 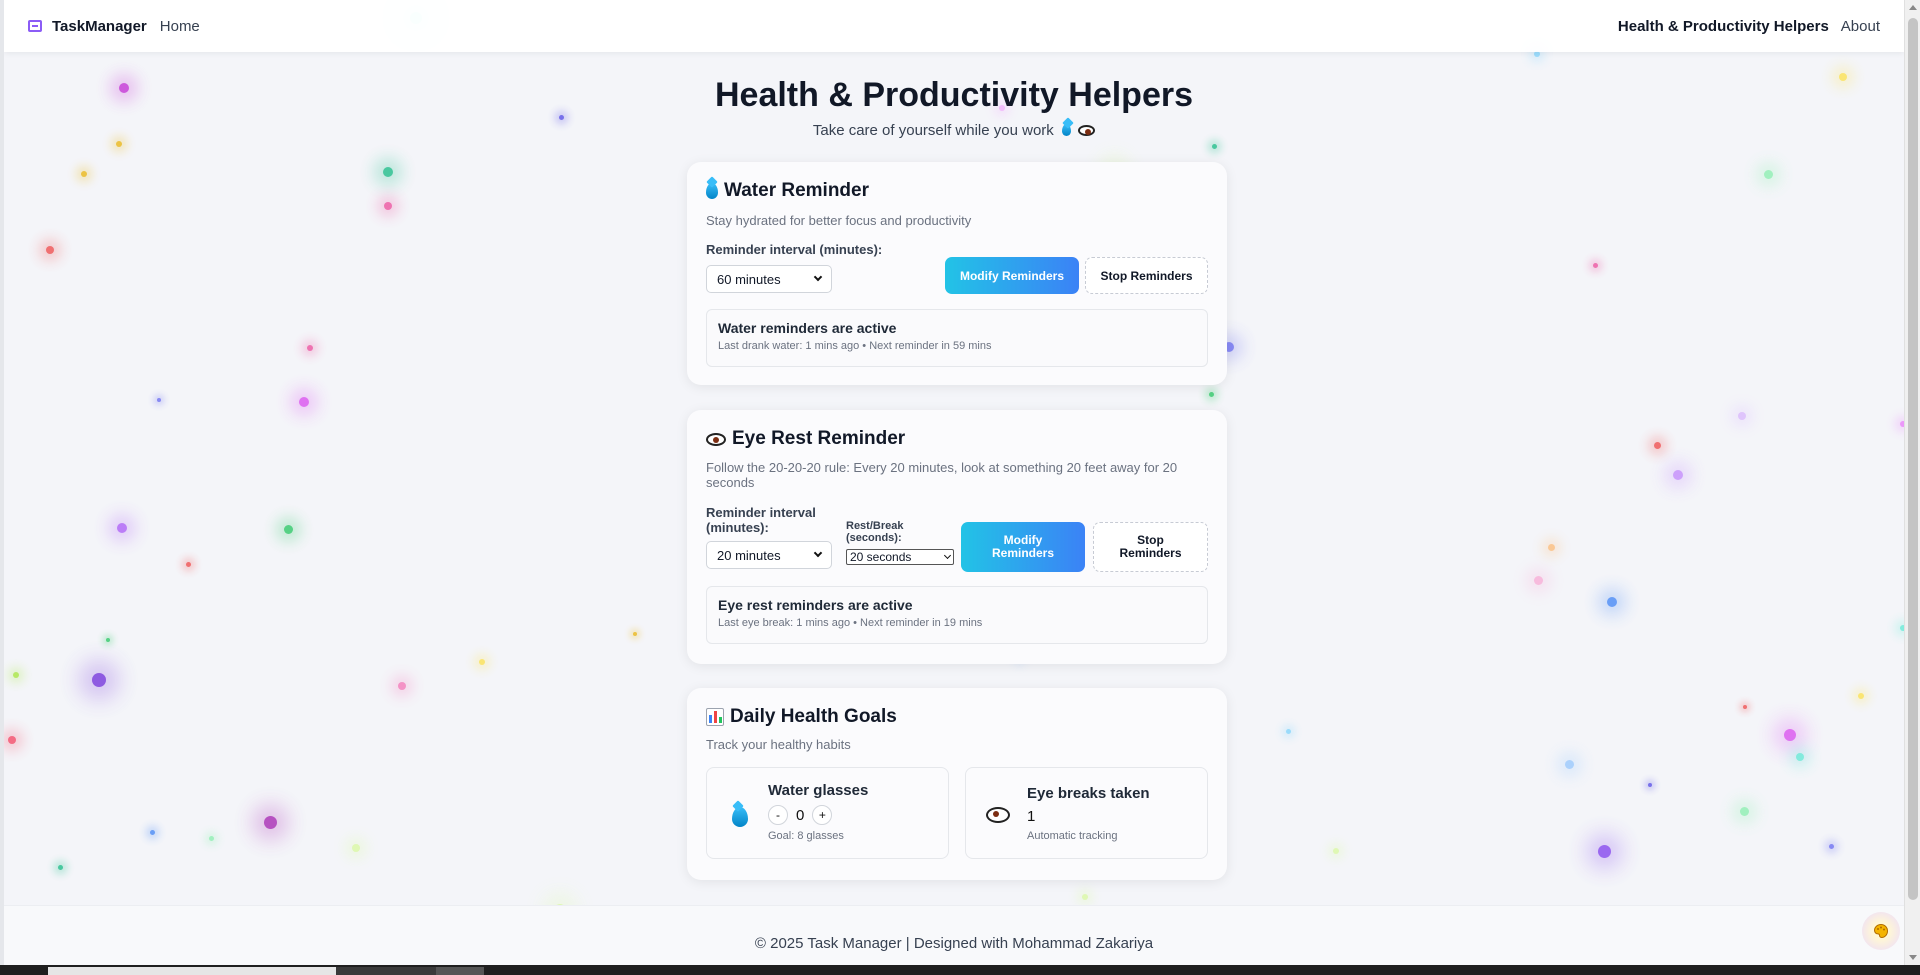 I want to click on water-count: 0, so click(x=800, y=815).